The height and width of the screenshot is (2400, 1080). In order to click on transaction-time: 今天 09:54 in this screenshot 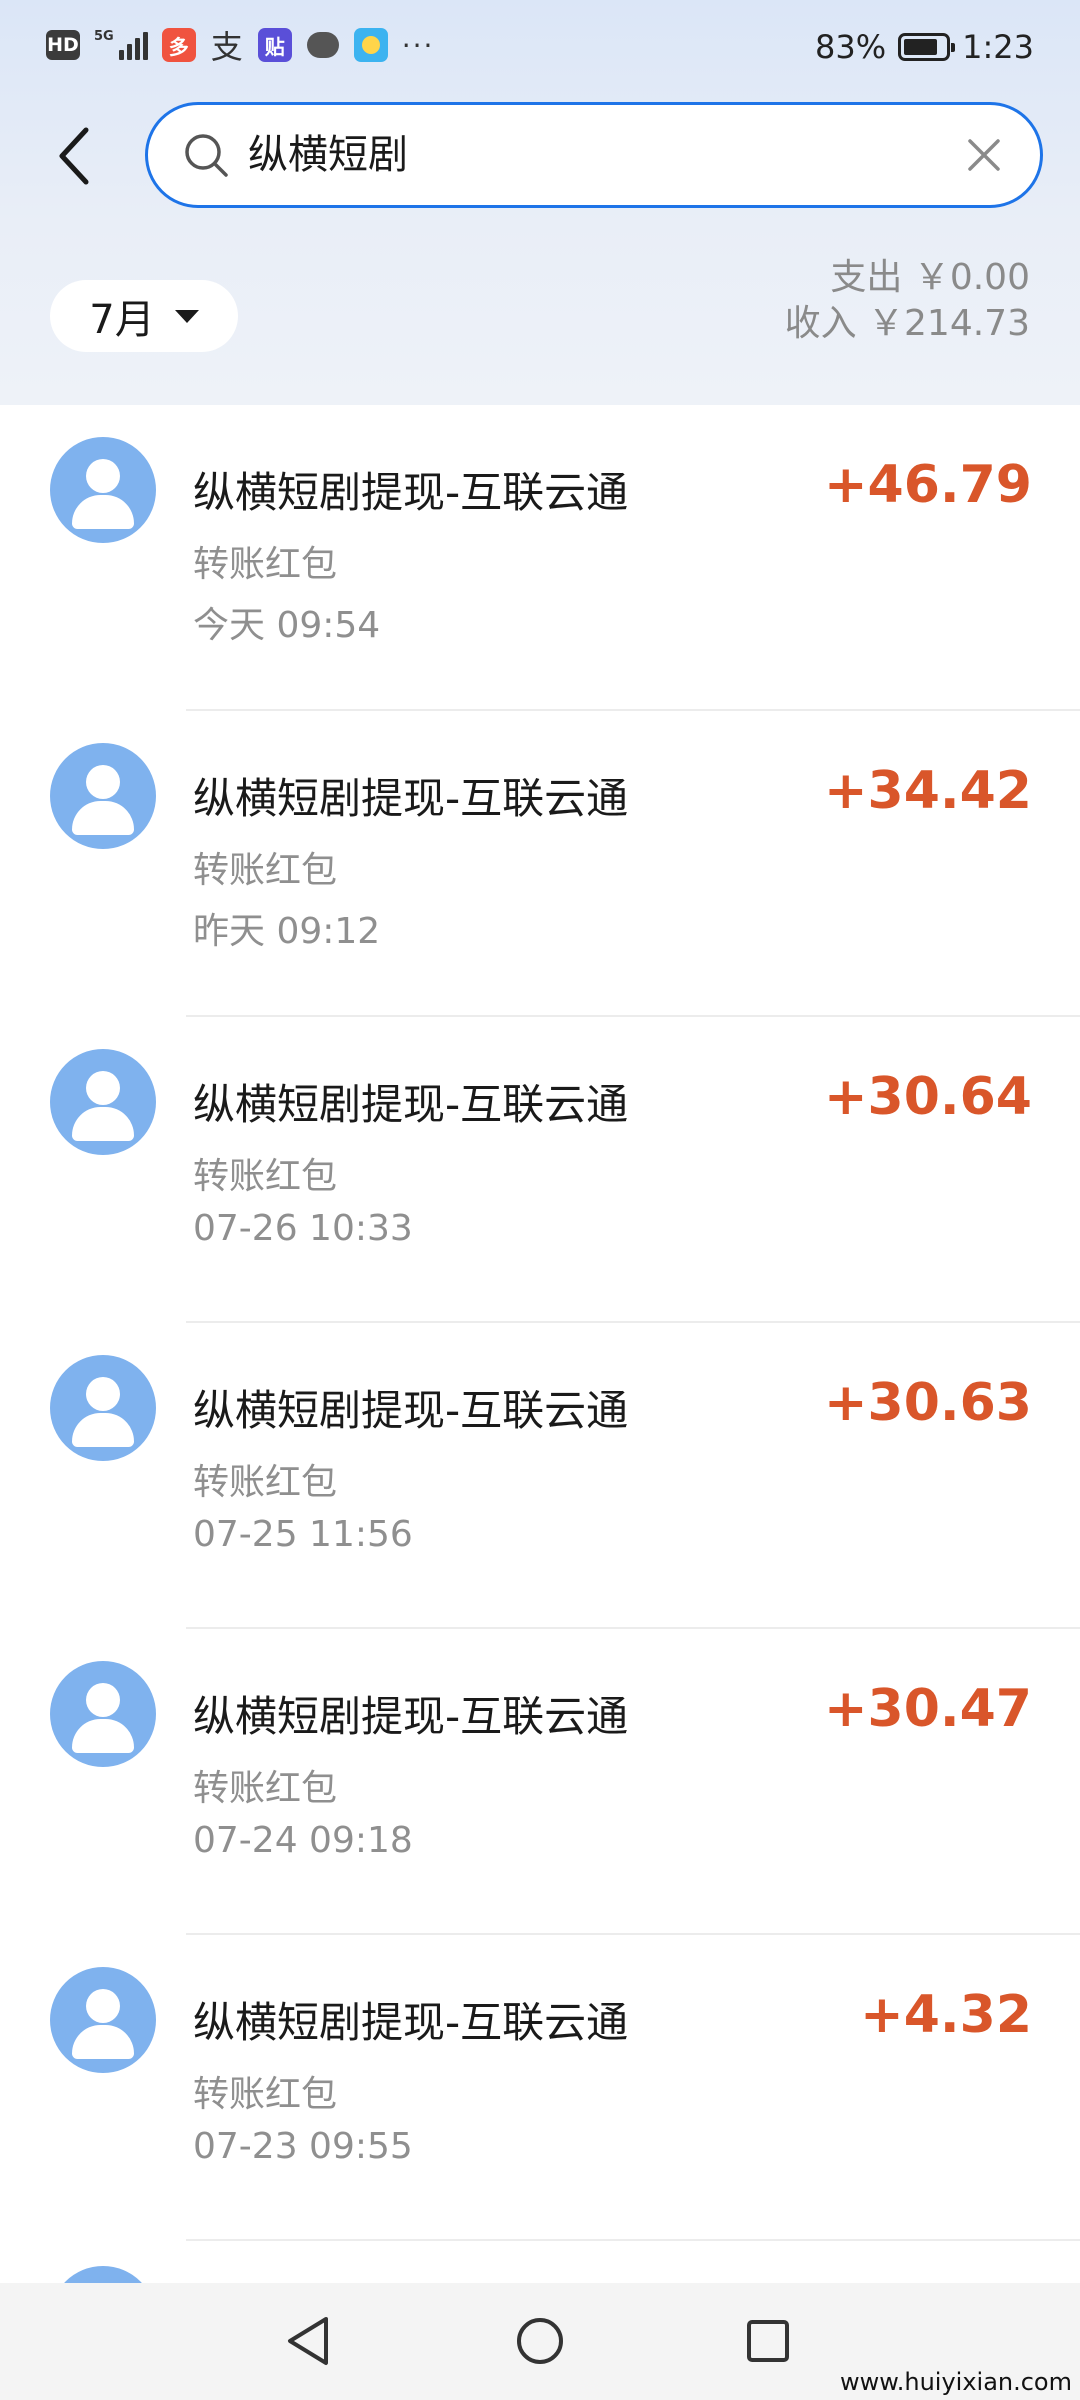, I will do `click(287, 625)`.